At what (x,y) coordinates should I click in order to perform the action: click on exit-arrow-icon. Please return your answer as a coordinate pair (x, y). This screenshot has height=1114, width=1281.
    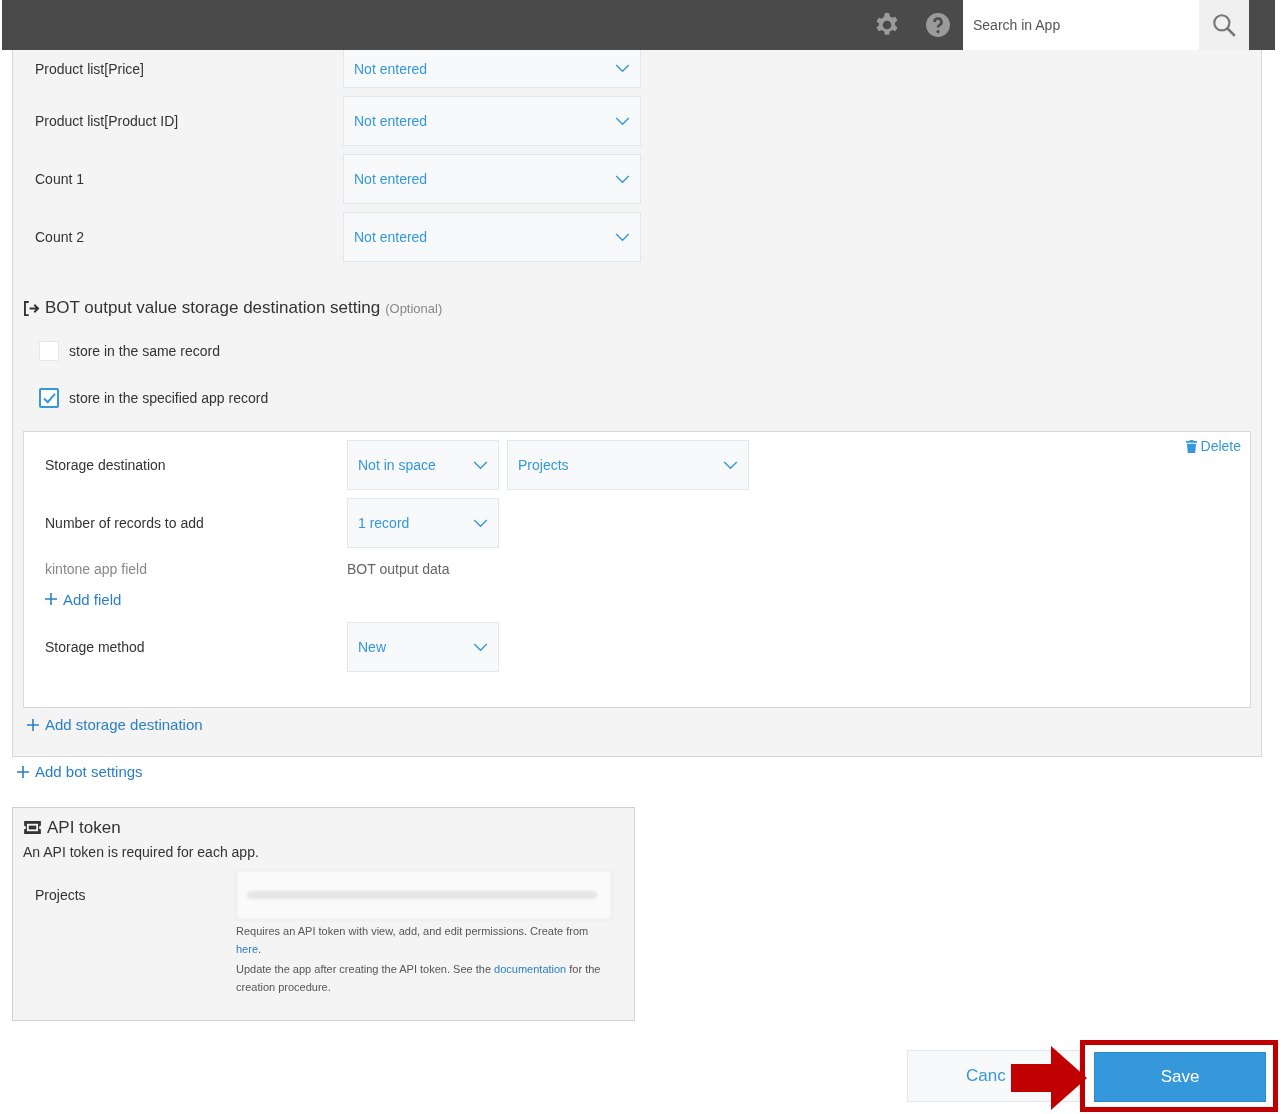
    Looking at the image, I should click on (31, 308).